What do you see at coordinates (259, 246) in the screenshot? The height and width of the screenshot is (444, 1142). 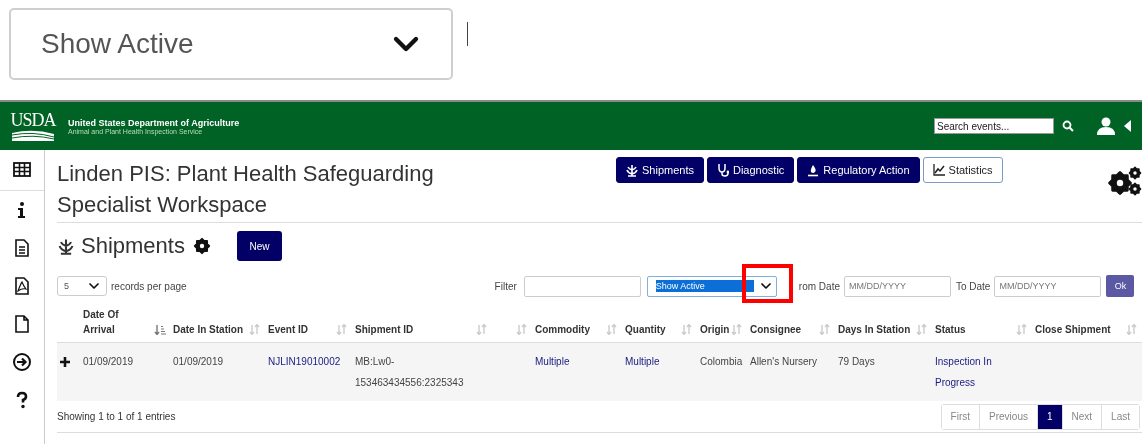 I see `new-button: New` at bounding box center [259, 246].